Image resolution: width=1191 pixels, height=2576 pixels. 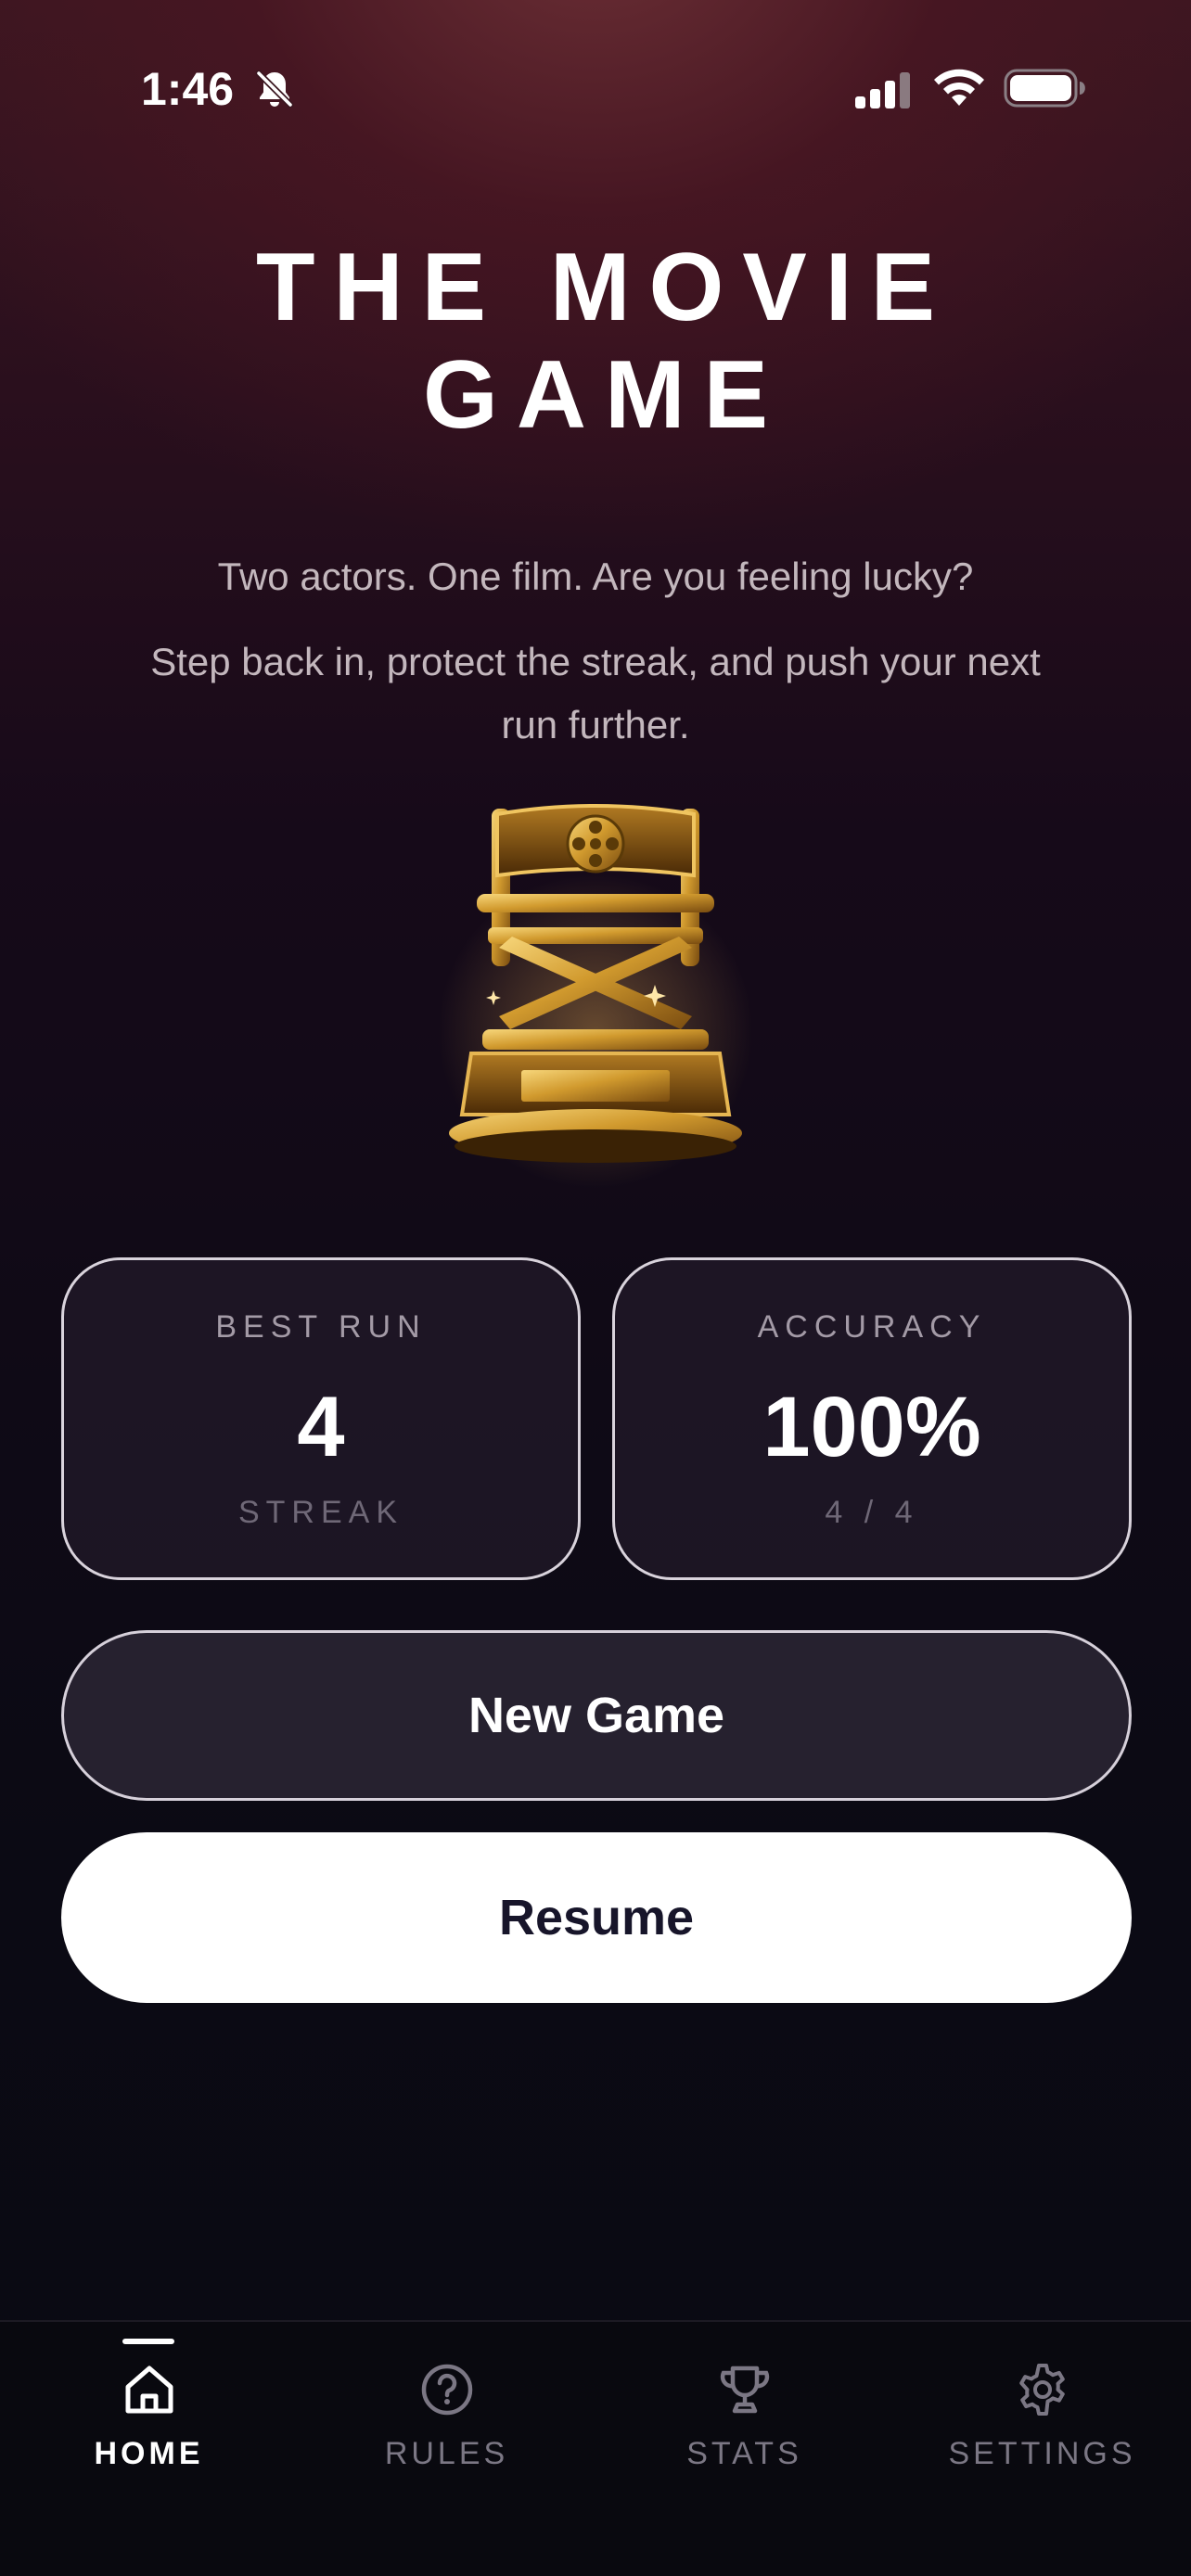 I want to click on battery-icon, so click(x=1044, y=89).